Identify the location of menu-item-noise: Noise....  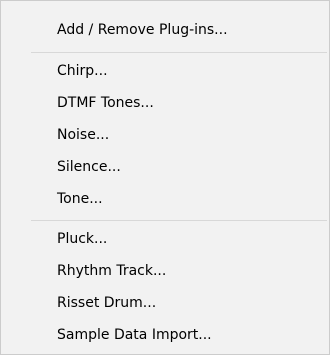
(83, 135).